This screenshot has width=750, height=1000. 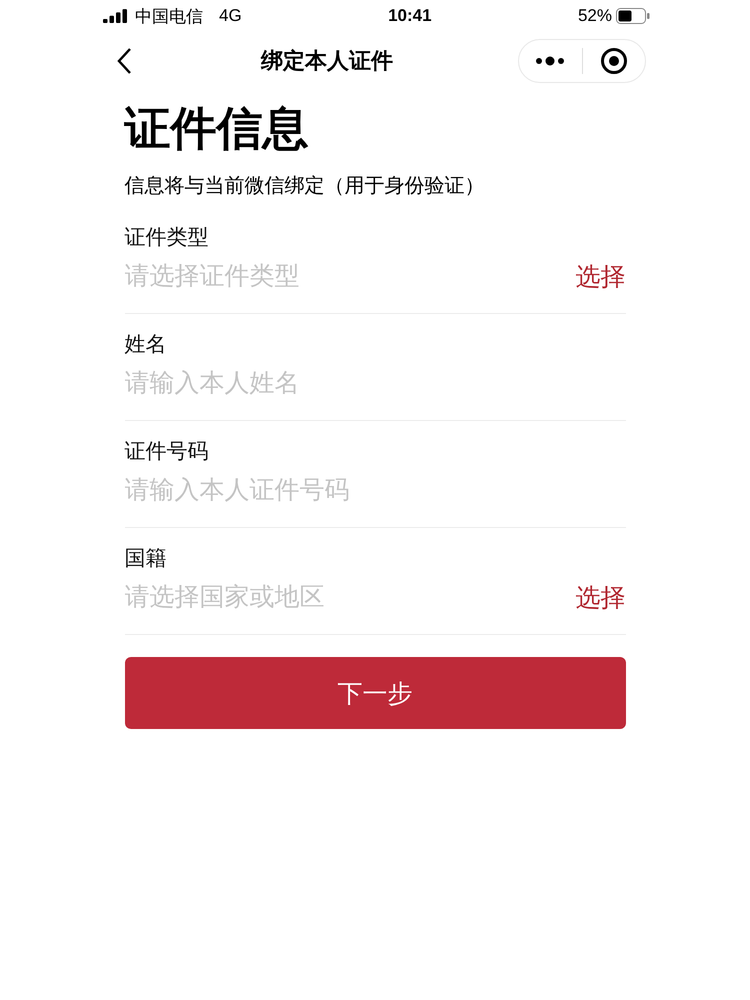 I want to click on battery-icon, so click(x=633, y=16).